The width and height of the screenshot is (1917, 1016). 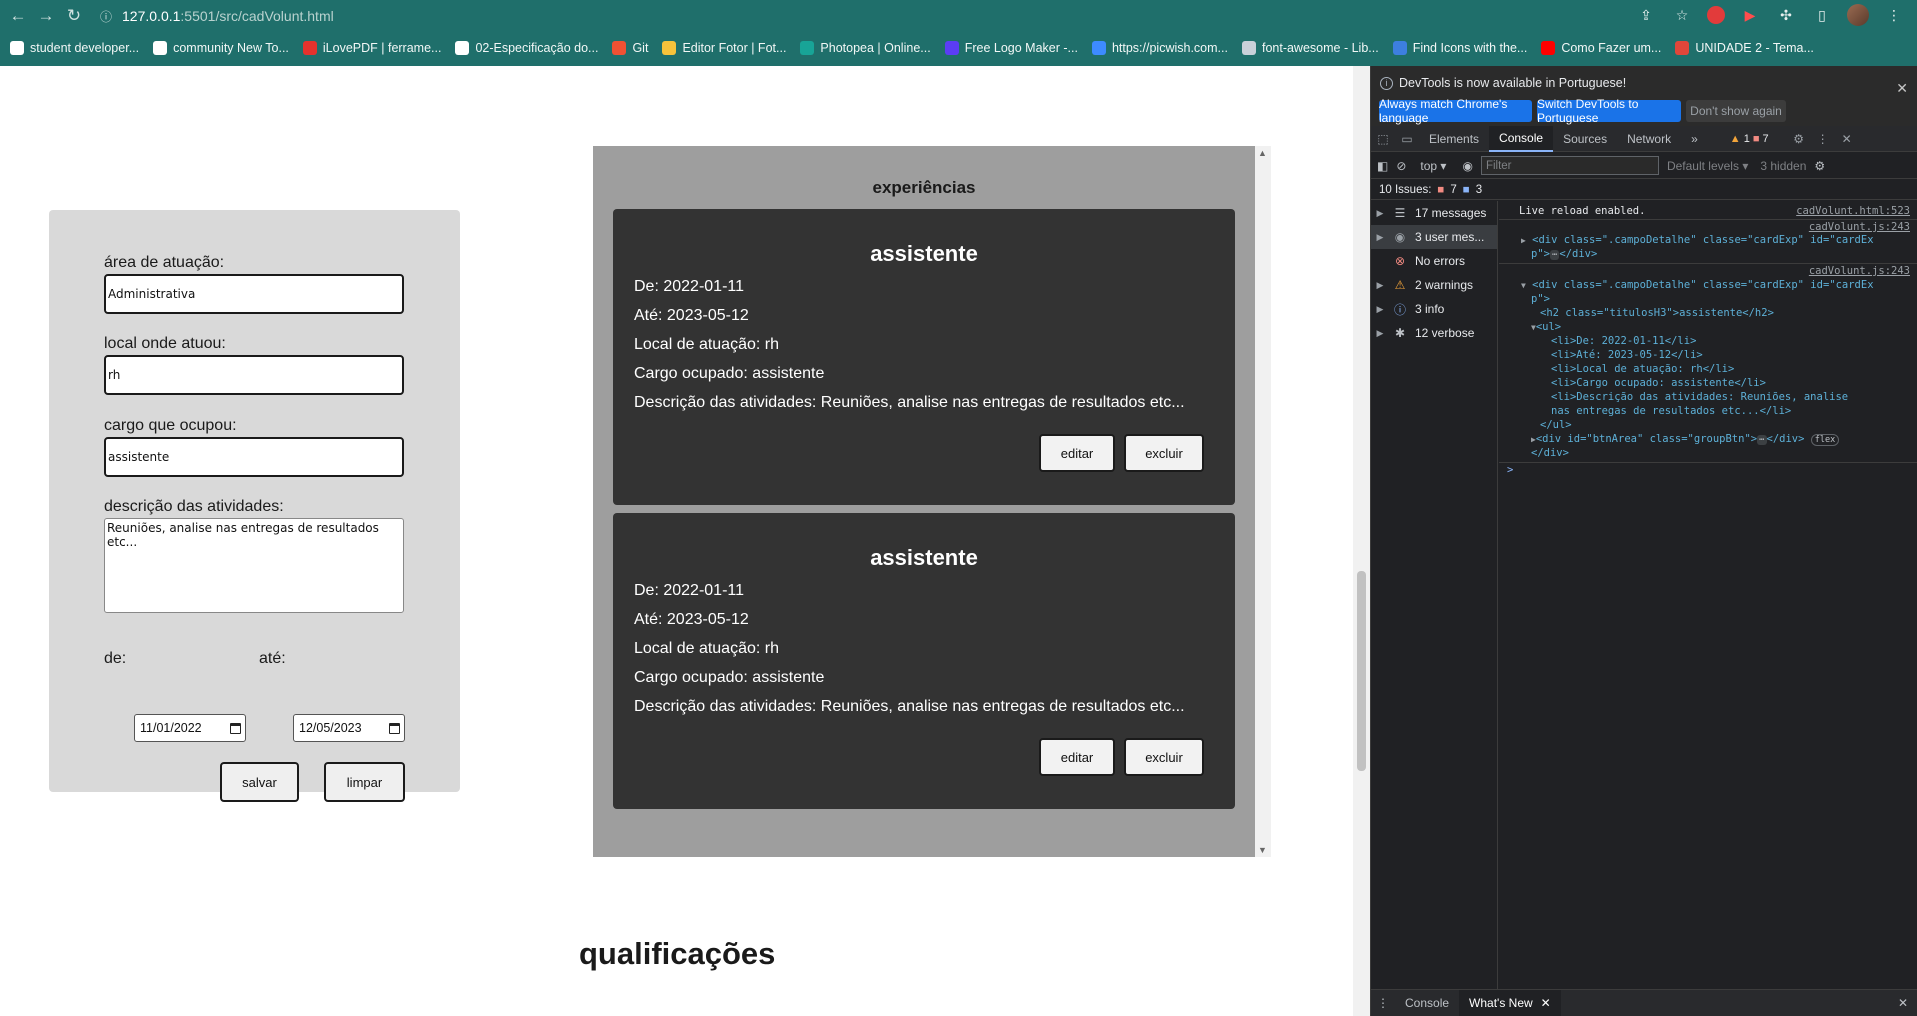 I want to click on log-line: <li>Local de atuação: rh</li>, so click(x=1643, y=369).